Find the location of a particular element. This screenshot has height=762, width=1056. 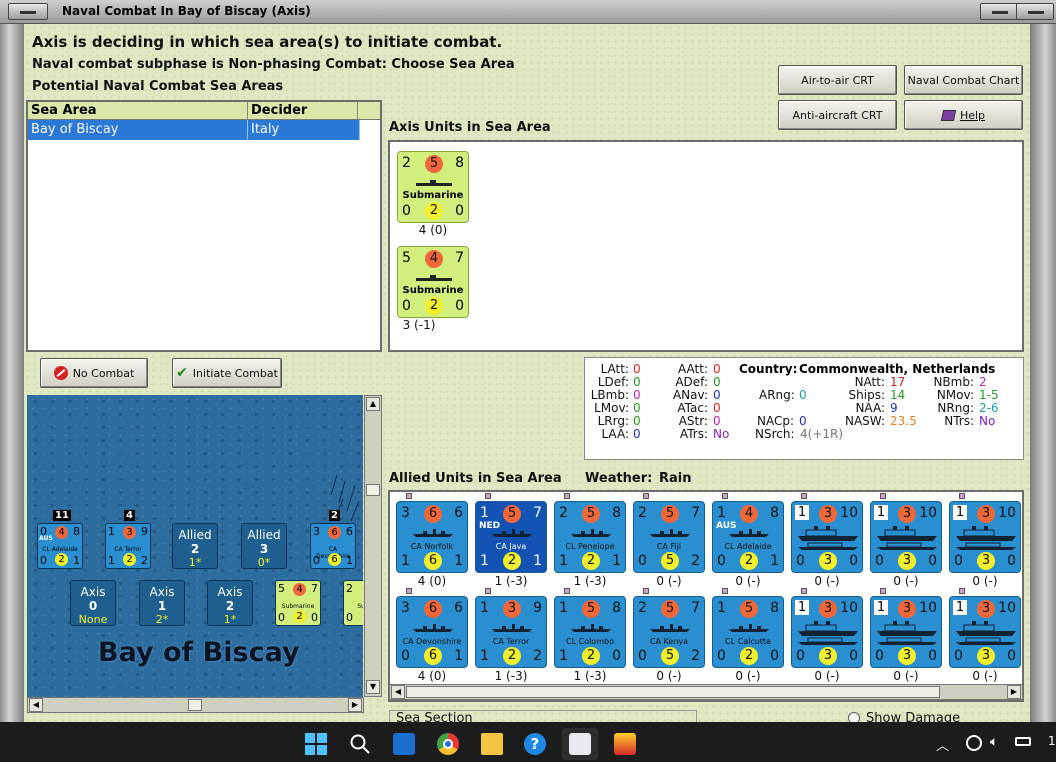

help-button: Help is located at coordinates (963, 115).